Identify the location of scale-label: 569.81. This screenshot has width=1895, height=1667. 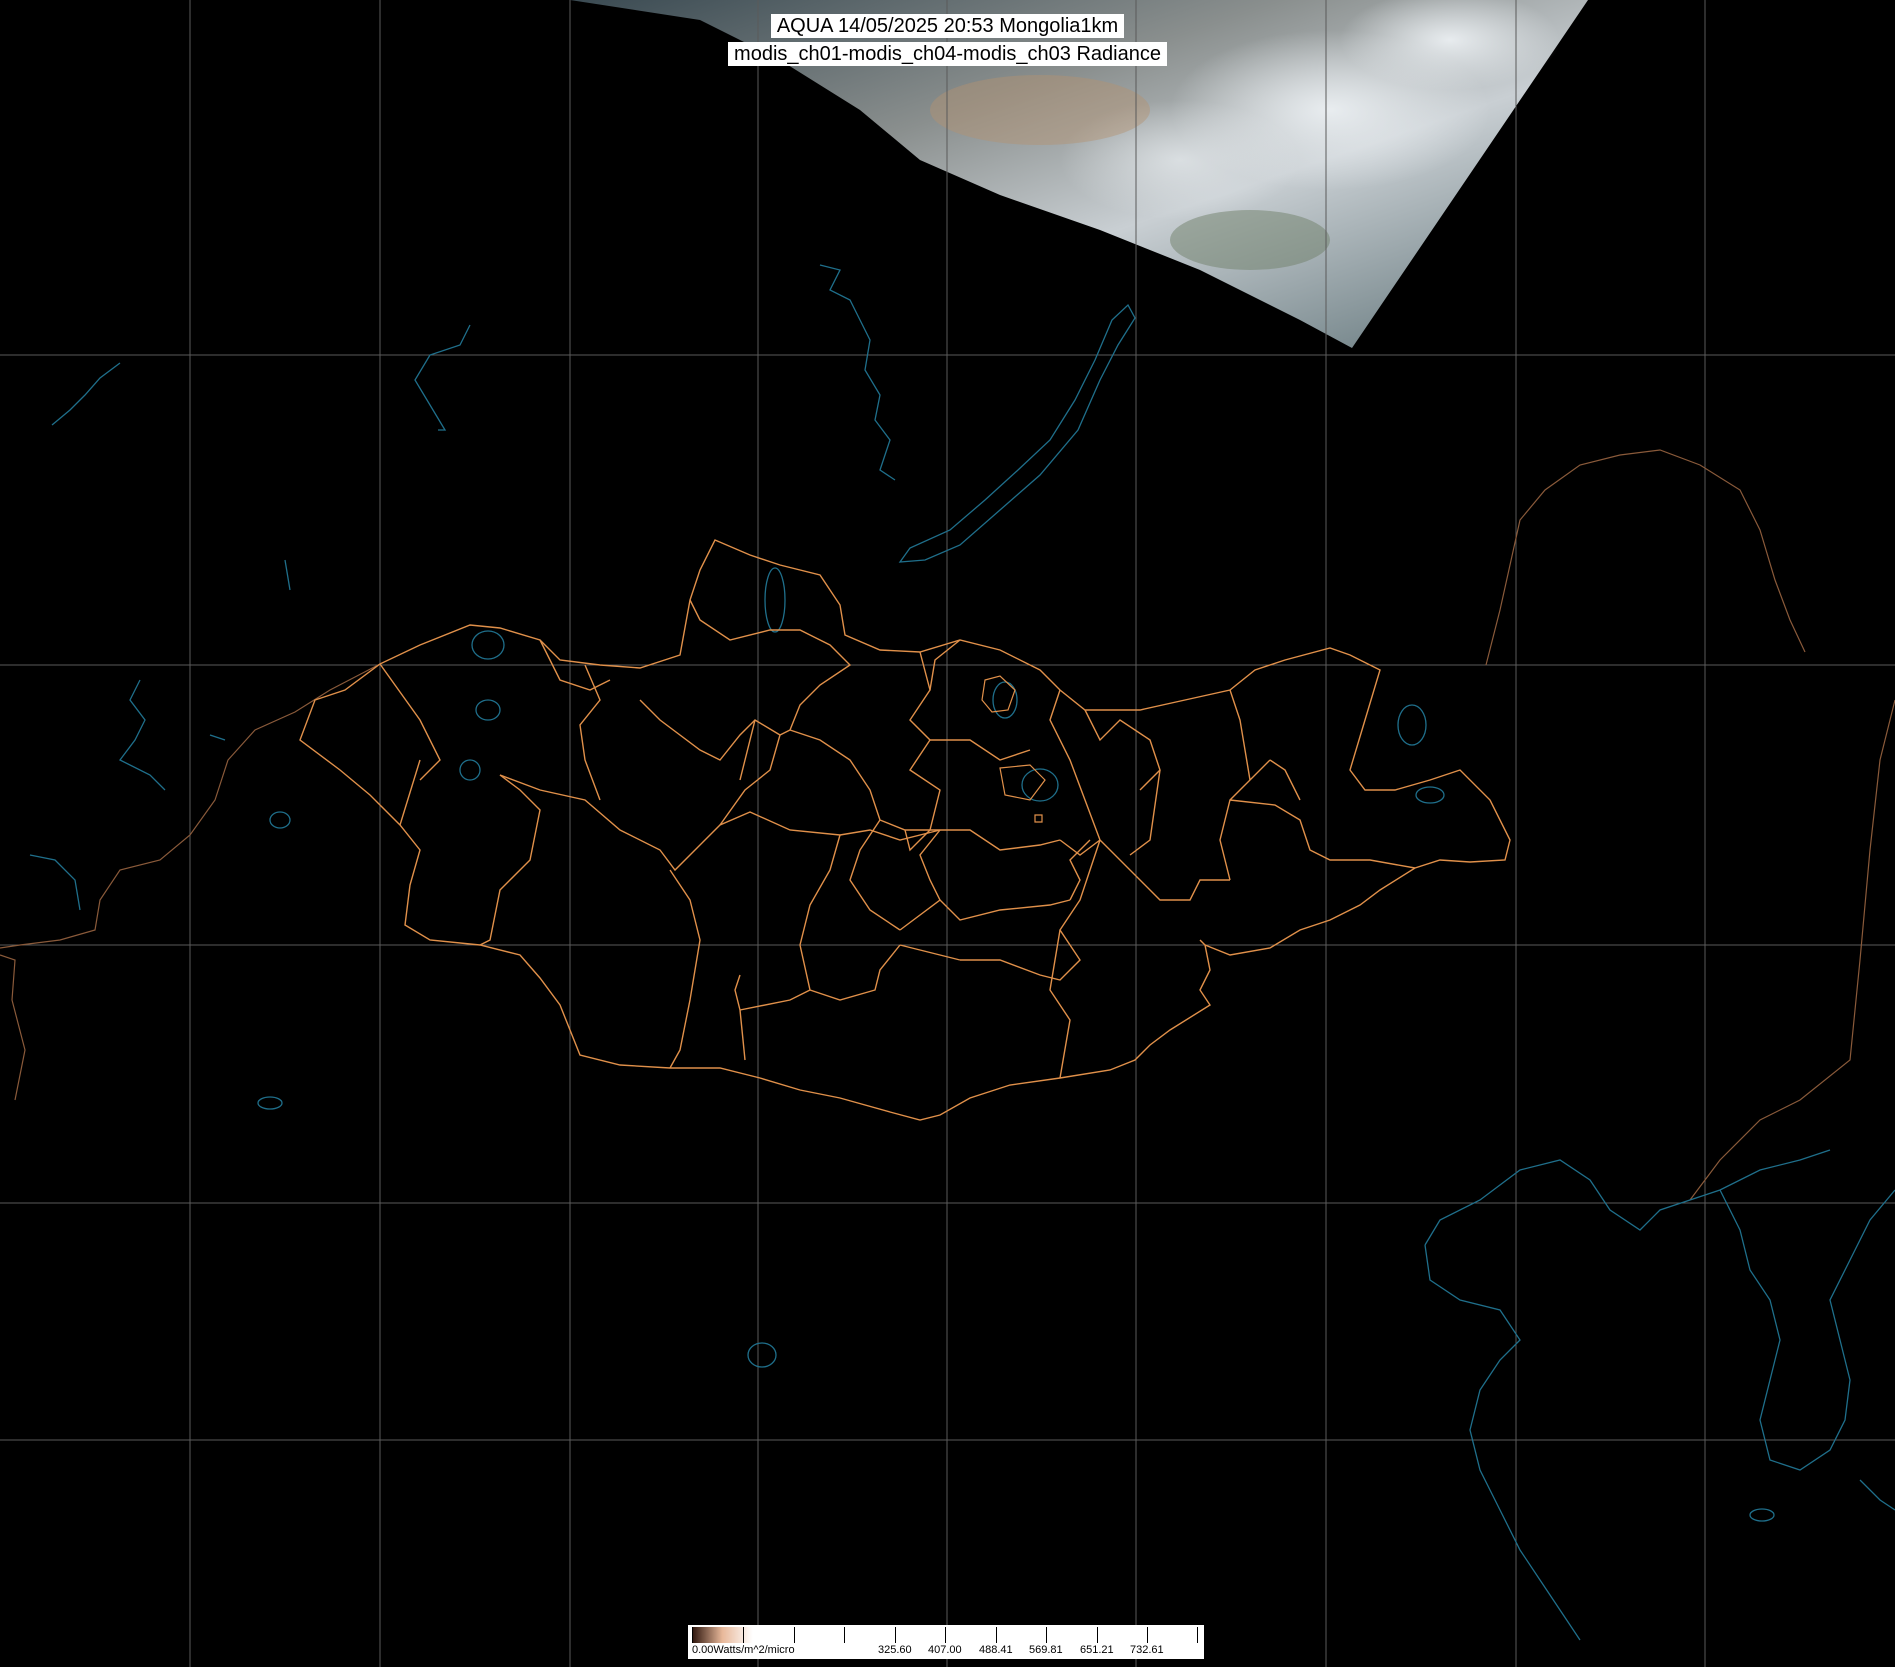
(1046, 1650).